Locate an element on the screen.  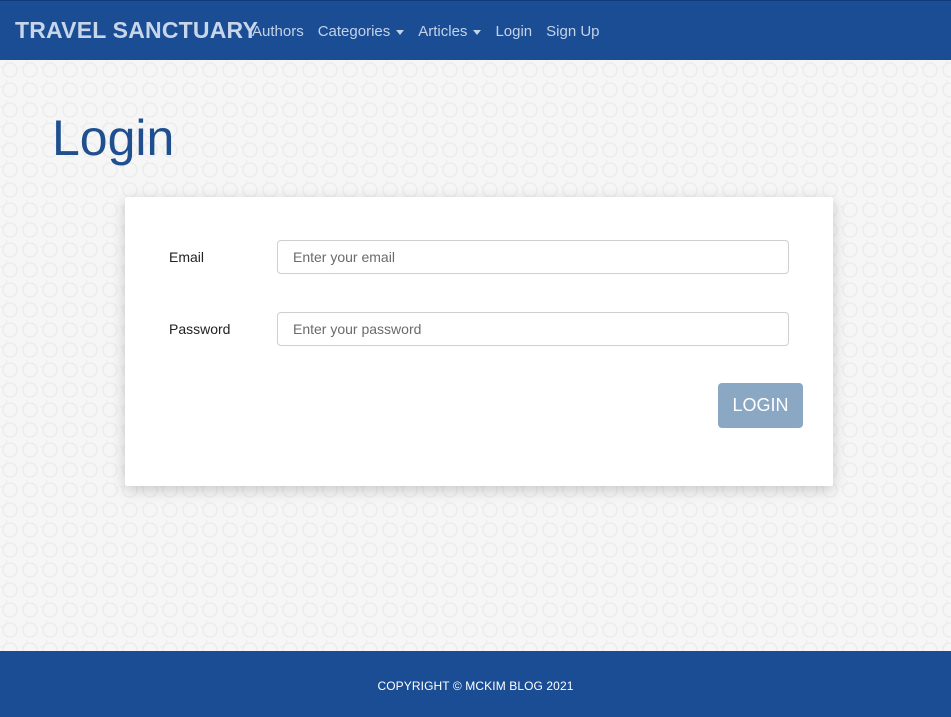
email-input is located at coordinates (533, 257).